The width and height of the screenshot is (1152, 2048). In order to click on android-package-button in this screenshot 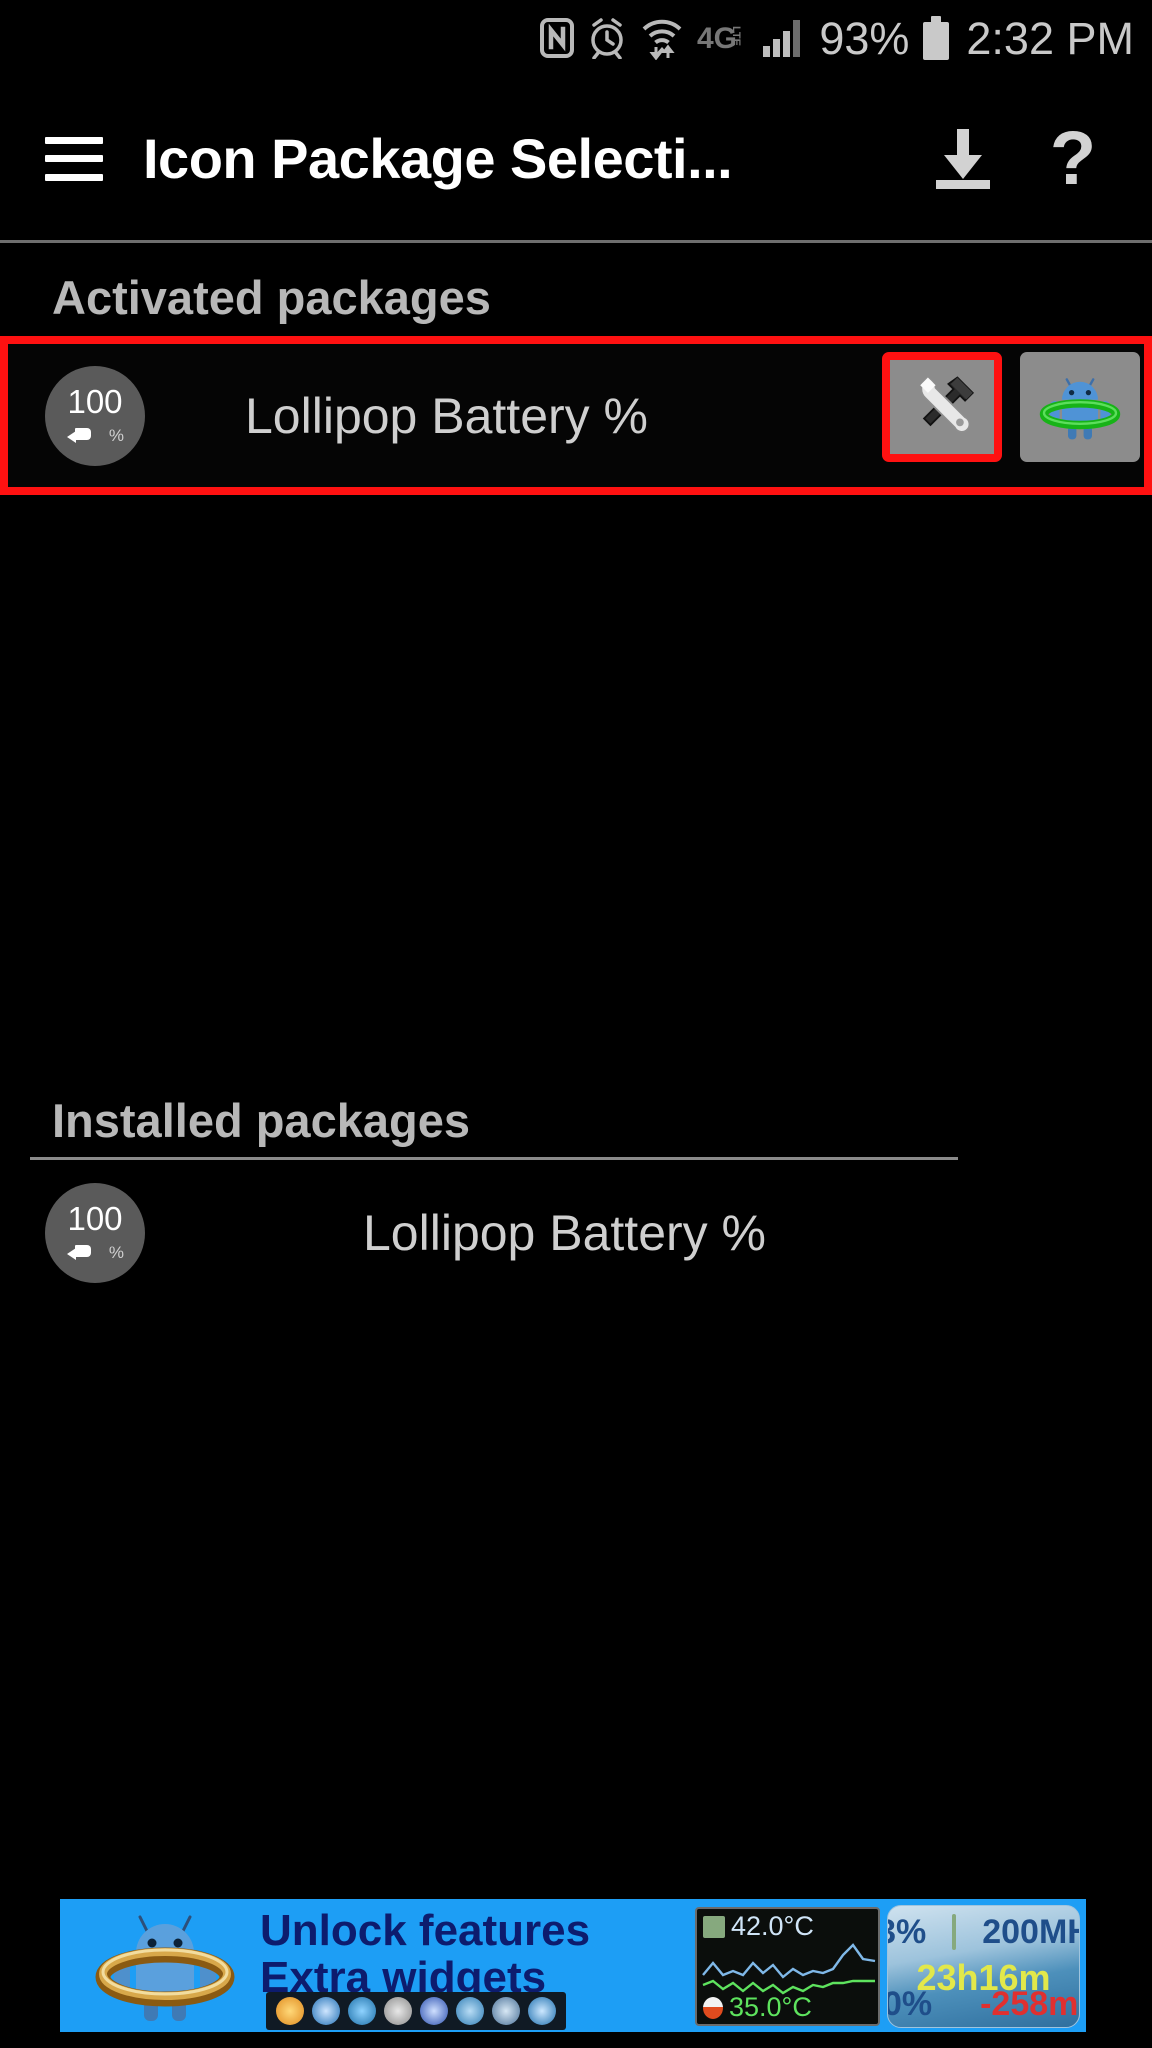, I will do `click(1080, 407)`.